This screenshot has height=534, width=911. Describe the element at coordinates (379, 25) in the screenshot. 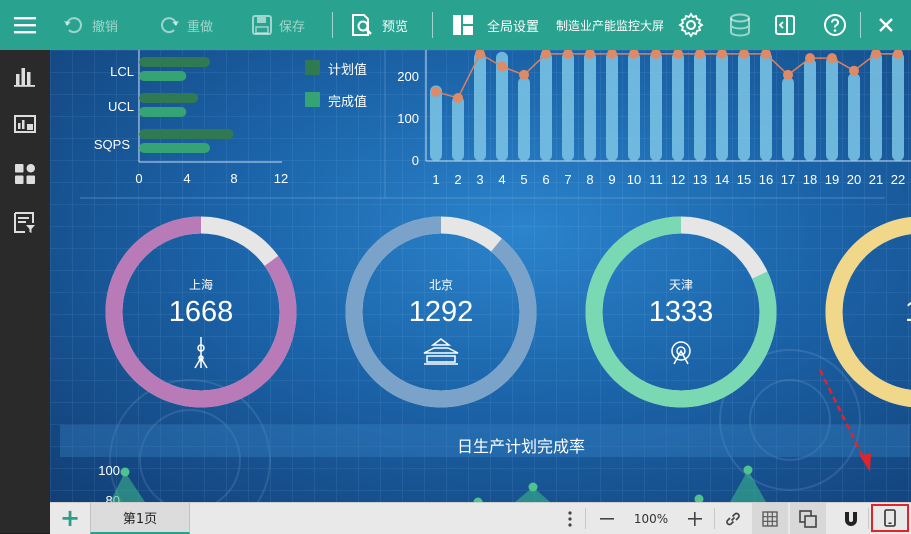

I see `preview-button: 预览` at that location.